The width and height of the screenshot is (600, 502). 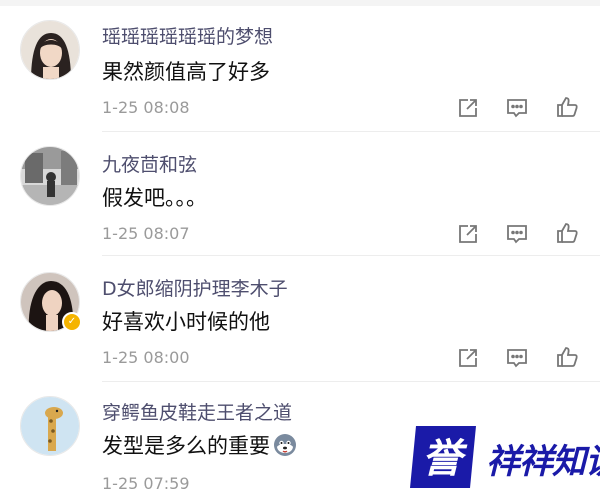 I want to click on comment-text: 假发吧。。。, so click(x=154, y=198).